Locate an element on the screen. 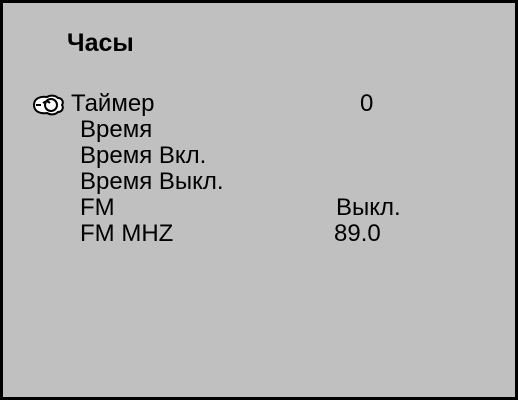 The width and height of the screenshot is (518, 400). menu-item-label: Время is located at coordinates (116, 129).